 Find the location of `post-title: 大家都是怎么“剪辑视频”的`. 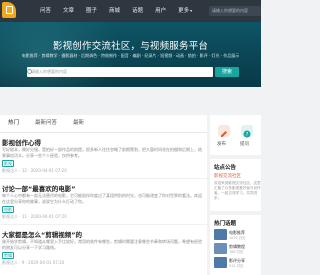

post-title: 大家都是怎么“剪辑视频”的 is located at coordinates (42, 234).